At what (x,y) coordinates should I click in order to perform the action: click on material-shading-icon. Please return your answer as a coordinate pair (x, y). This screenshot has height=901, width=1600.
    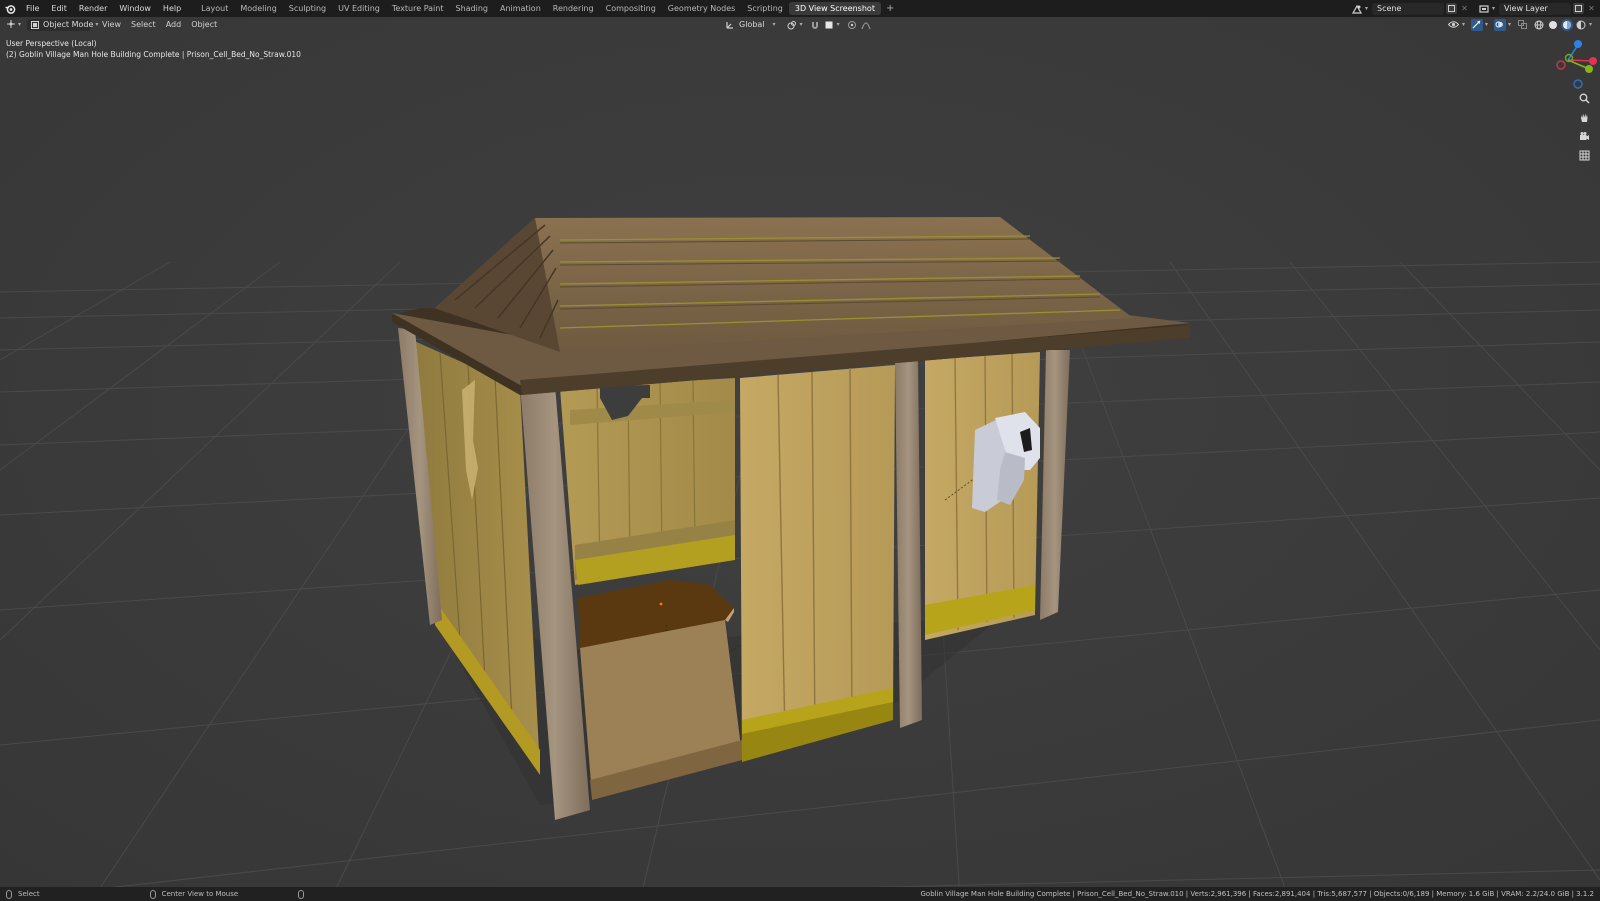
    Looking at the image, I should click on (1566, 24).